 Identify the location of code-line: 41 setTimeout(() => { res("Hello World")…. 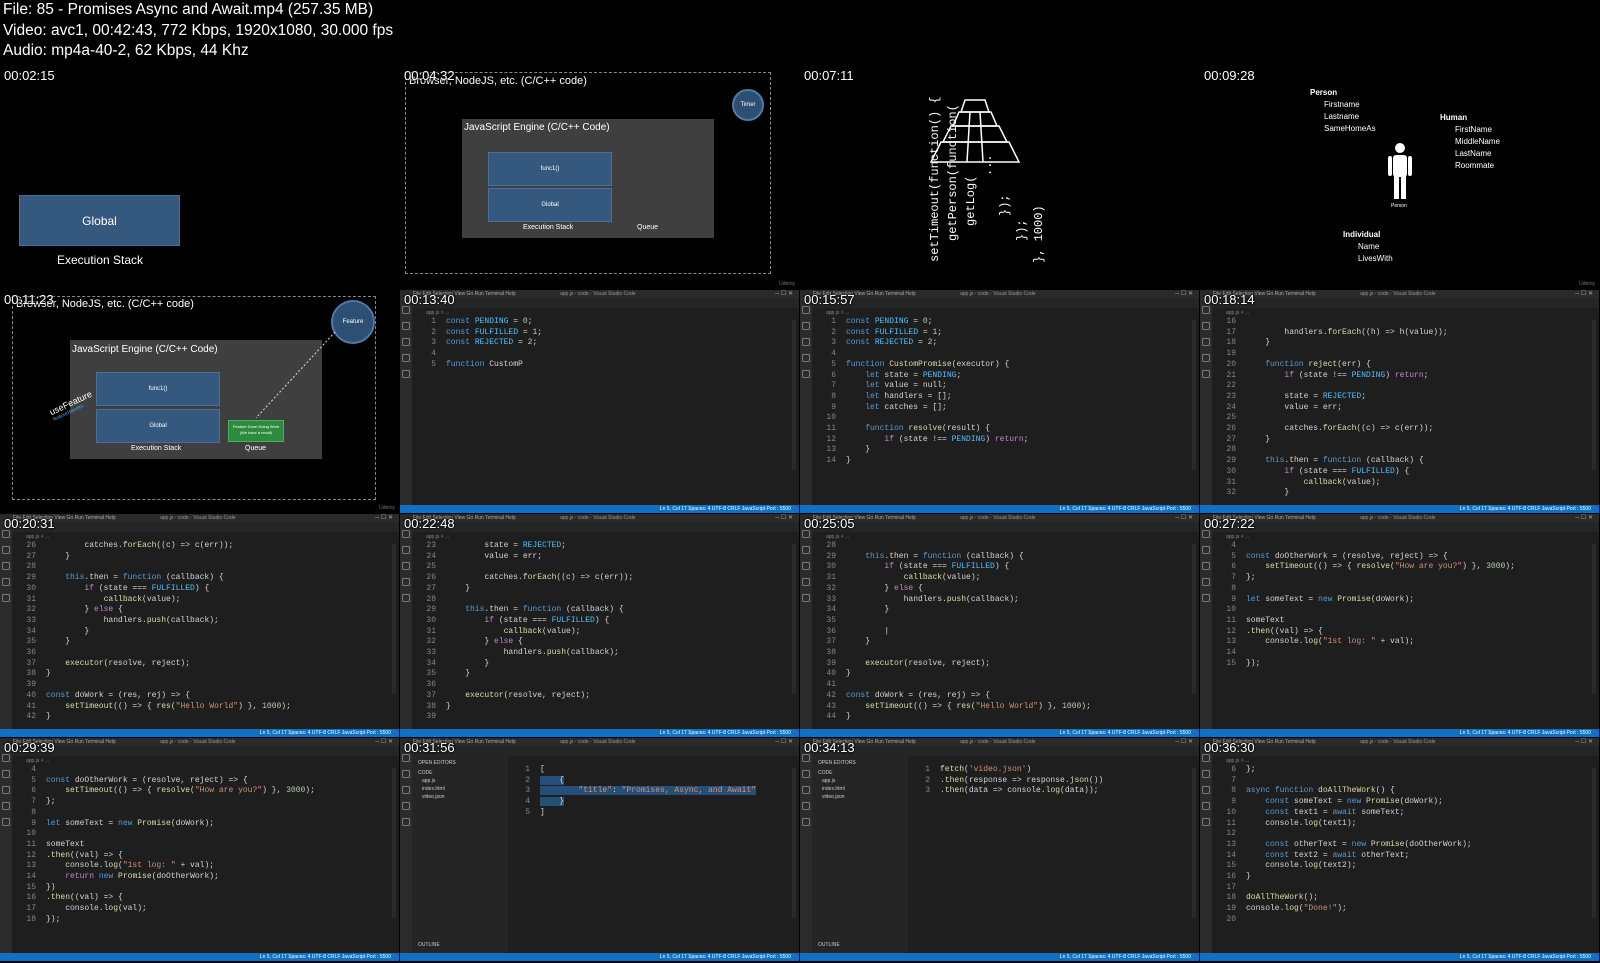
(201, 707).